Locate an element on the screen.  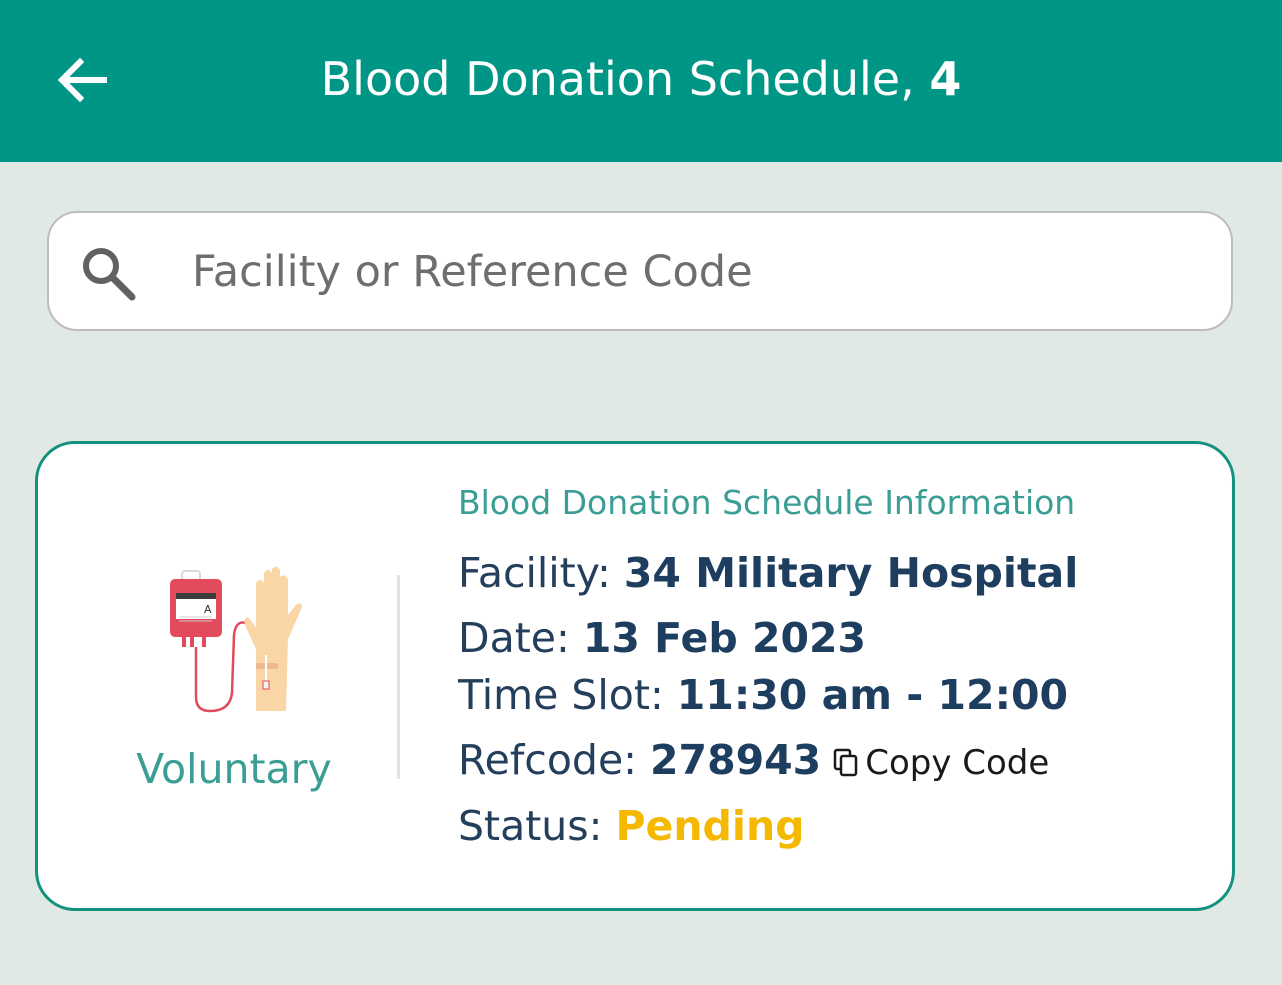
facility-value: 34 Military Hospital is located at coordinates (851, 573).